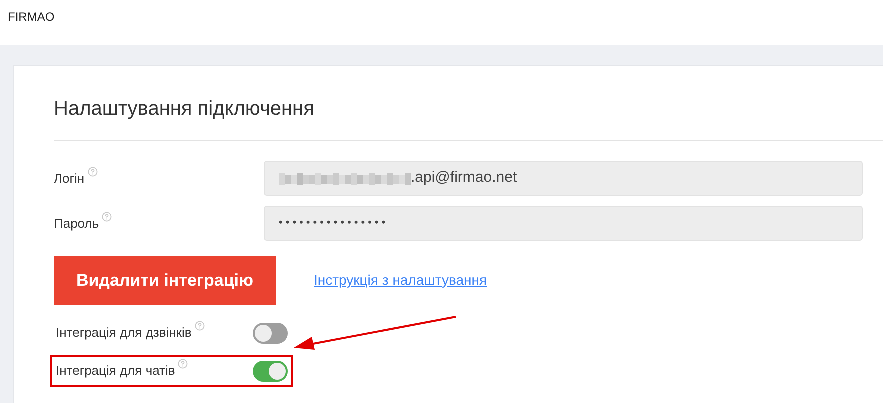 This screenshot has width=883, height=403. What do you see at coordinates (563, 223) in the screenshot?
I see `input-field: ••••••••••••••••` at bounding box center [563, 223].